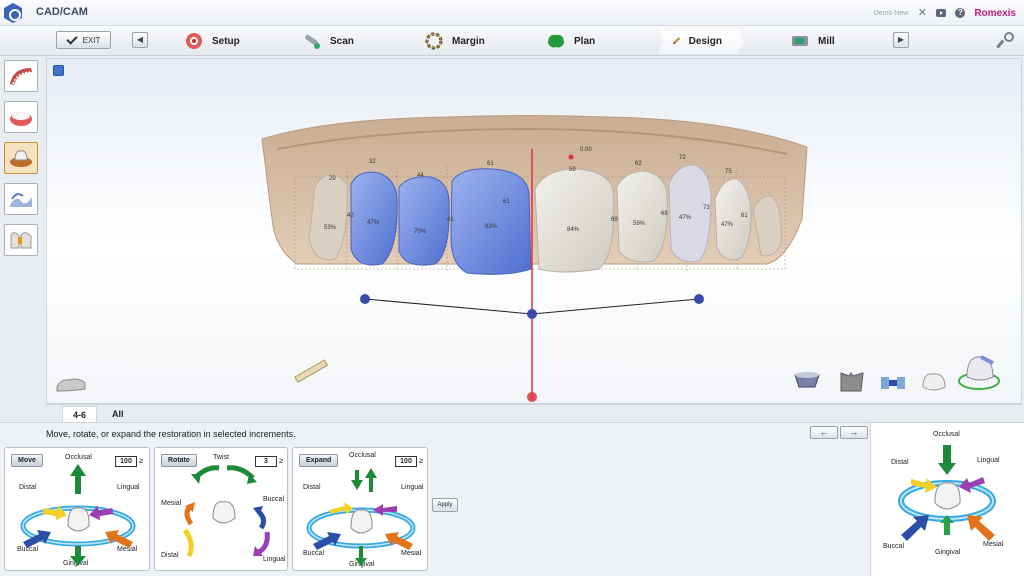 Image resolution: width=1024 pixels, height=576 pixels. Describe the element at coordinates (664, 214) in the screenshot. I see `svg-text: 68` at that location.